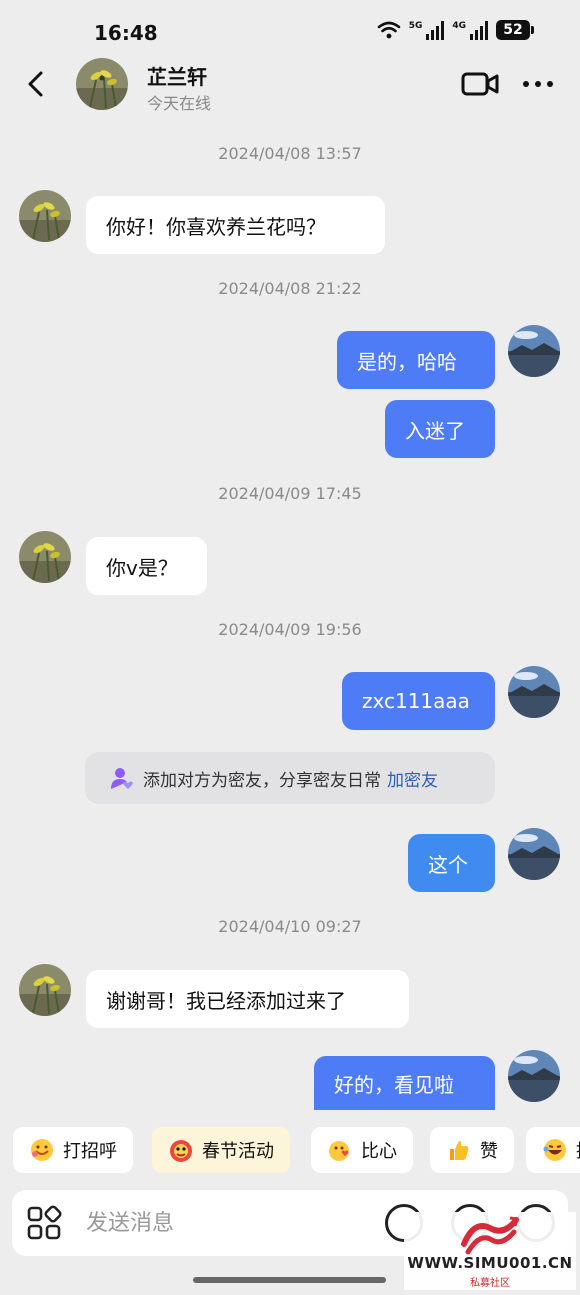  I want to click on contact-name: 芷兰轩, so click(177, 77).